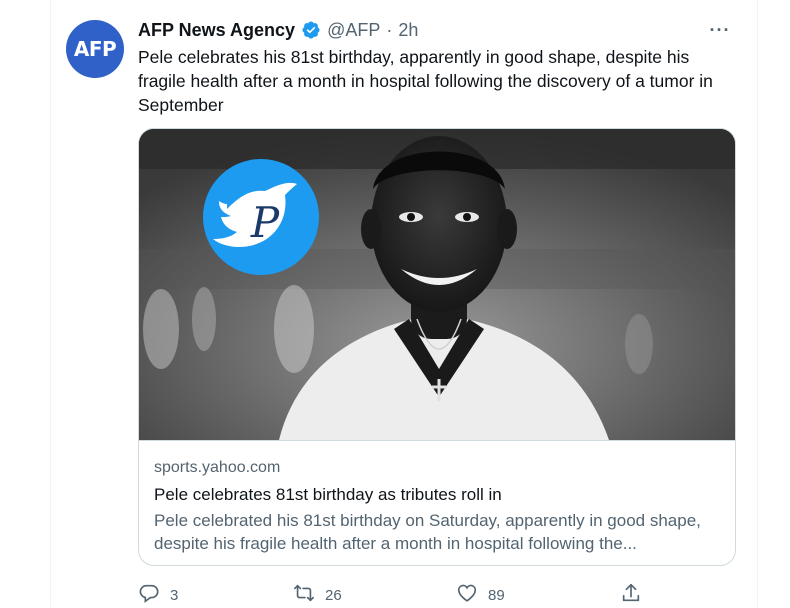 The image size is (790, 608). I want to click on svg-text: P, so click(265, 222).